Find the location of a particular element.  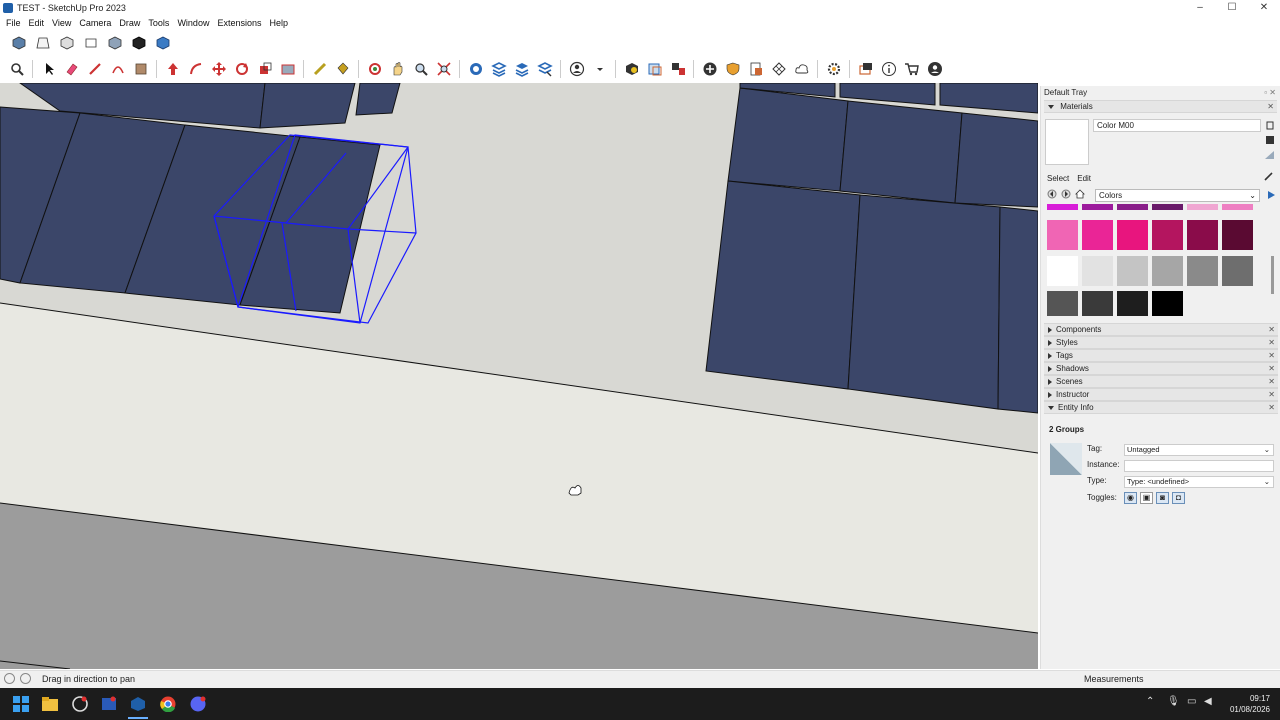

panel-instructor-header: Instructor ✕ is located at coordinates (1161, 394).